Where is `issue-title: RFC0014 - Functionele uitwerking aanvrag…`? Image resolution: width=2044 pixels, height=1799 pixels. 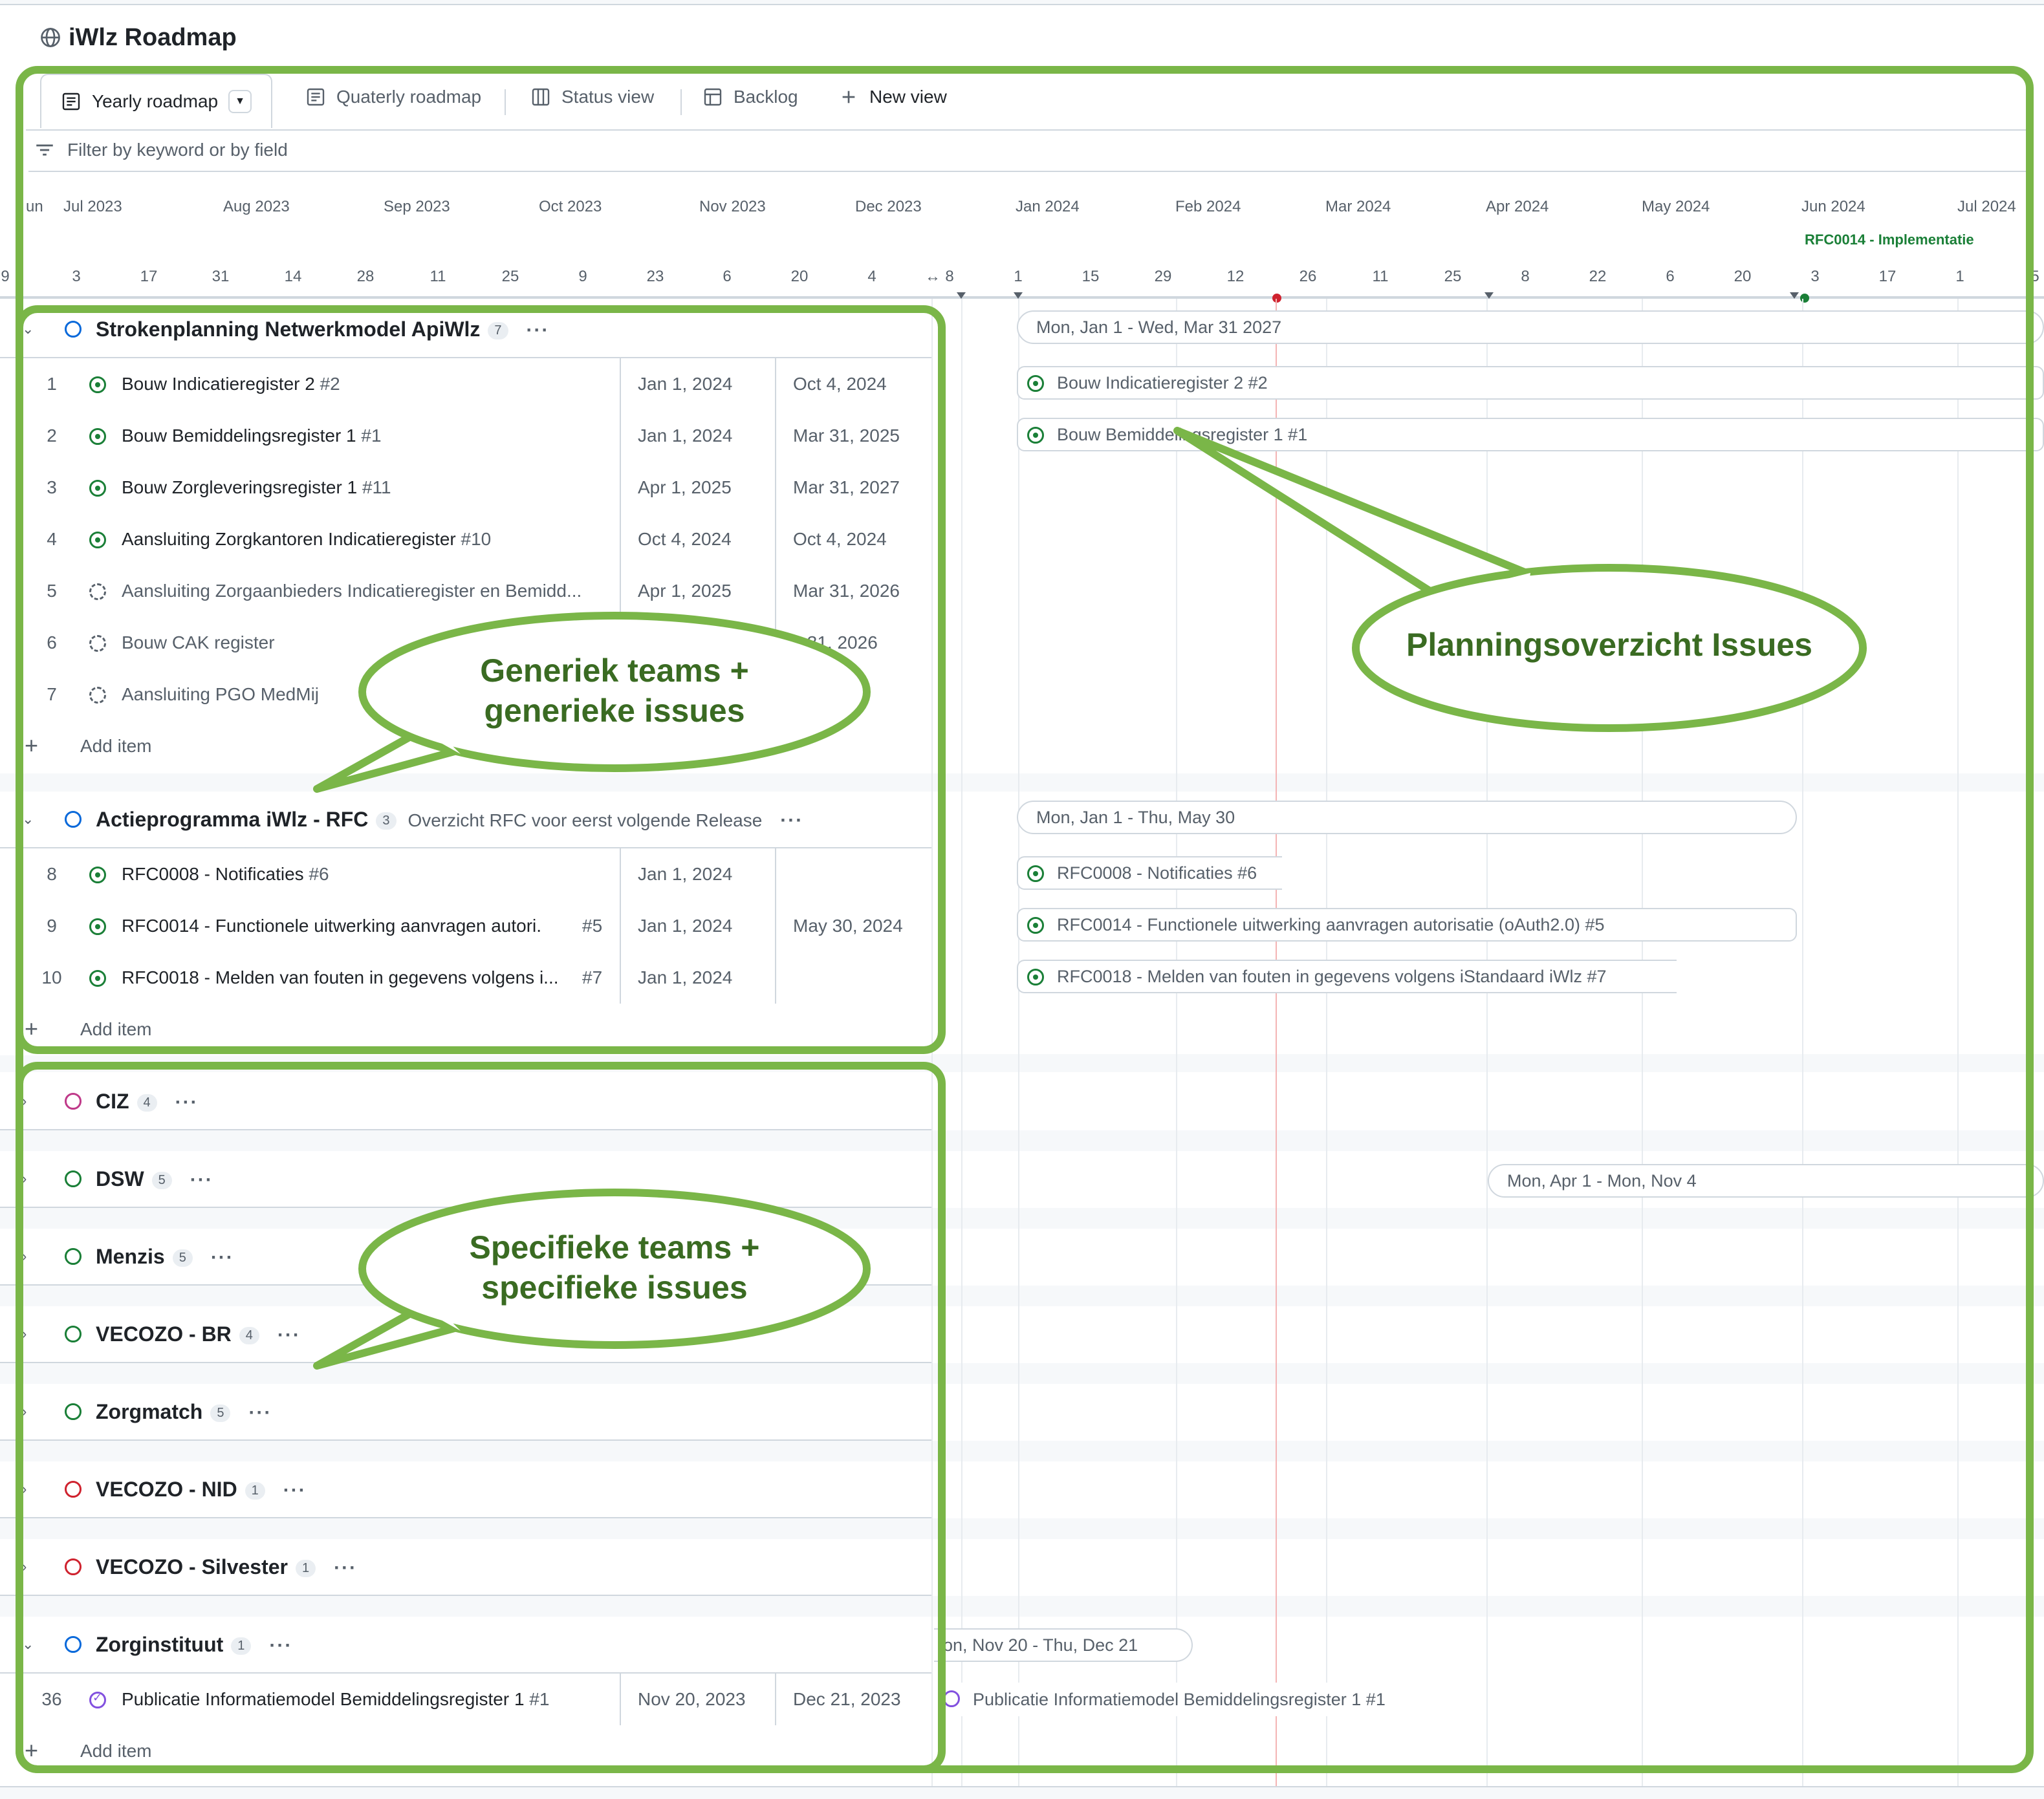
issue-title: RFC0014 - Functionele uitwerking aanvrag… is located at coordinates (332, 926).